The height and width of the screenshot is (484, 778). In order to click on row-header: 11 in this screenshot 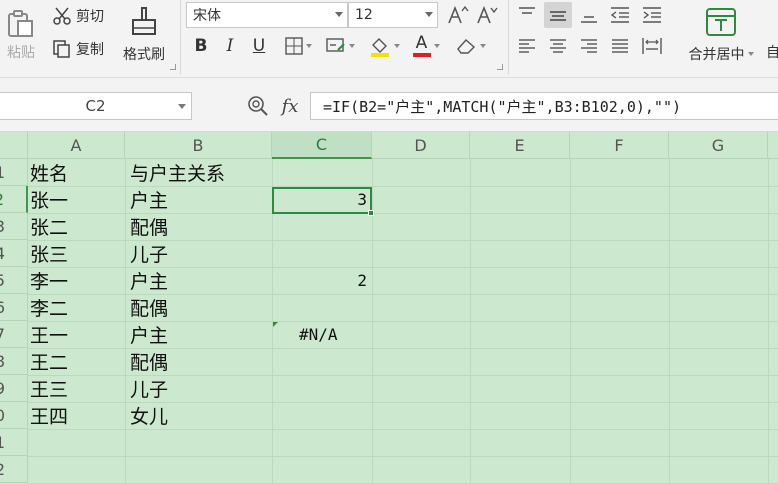, I will do `click(14, 442)`.